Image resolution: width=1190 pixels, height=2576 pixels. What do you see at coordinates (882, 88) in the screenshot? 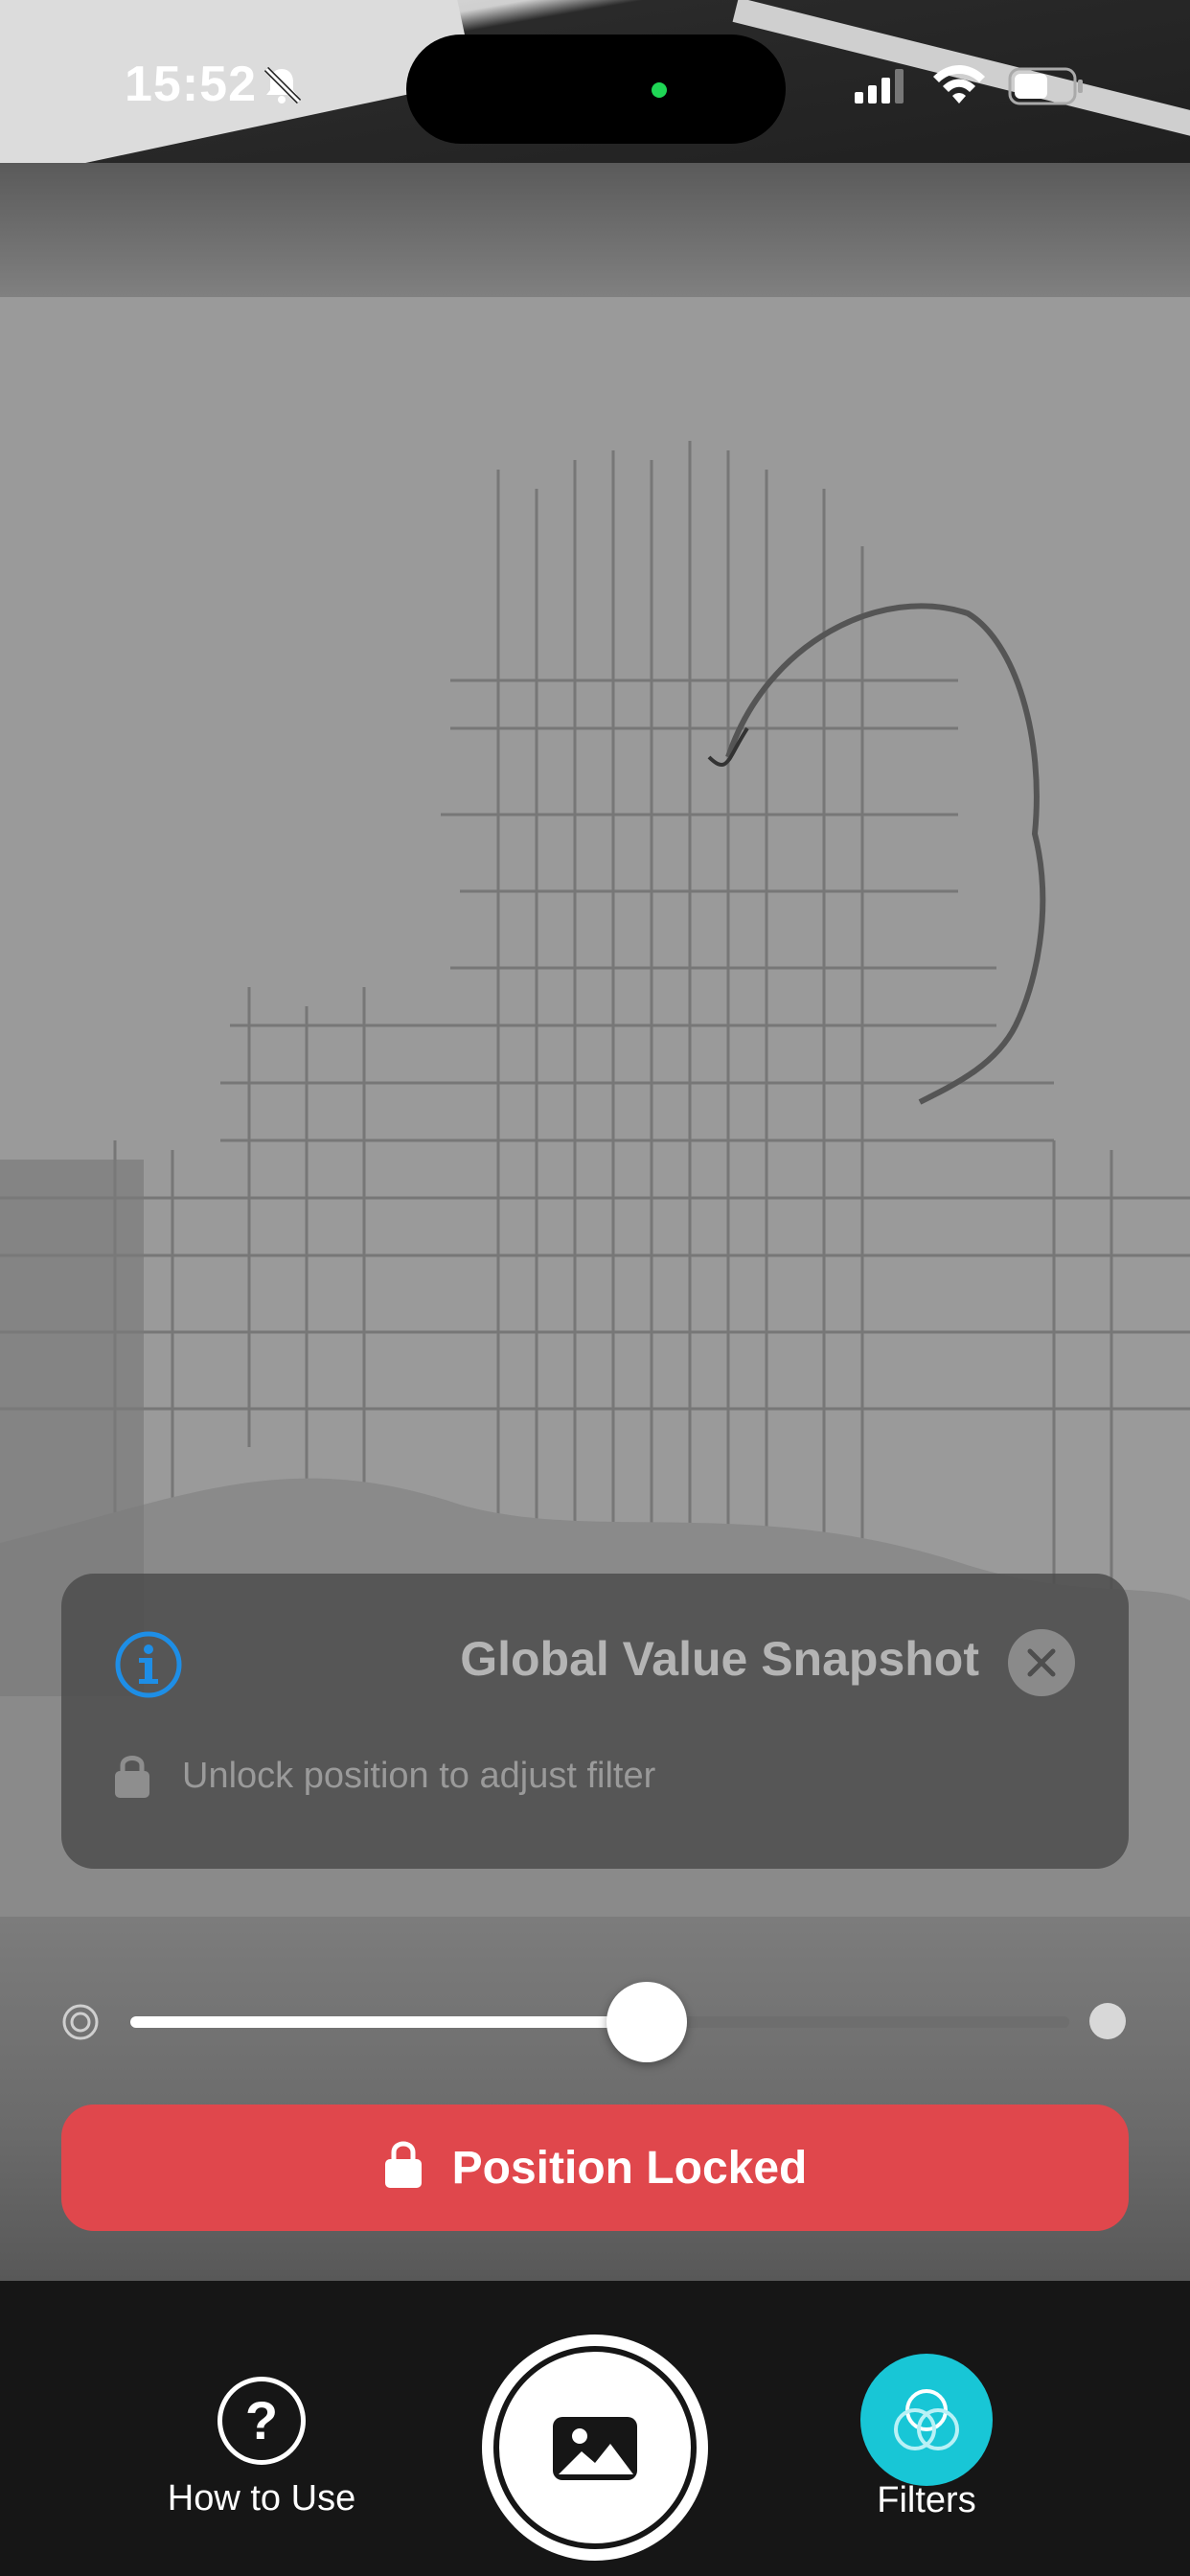
I see `signal-icon` at bounding box center [882, 88].